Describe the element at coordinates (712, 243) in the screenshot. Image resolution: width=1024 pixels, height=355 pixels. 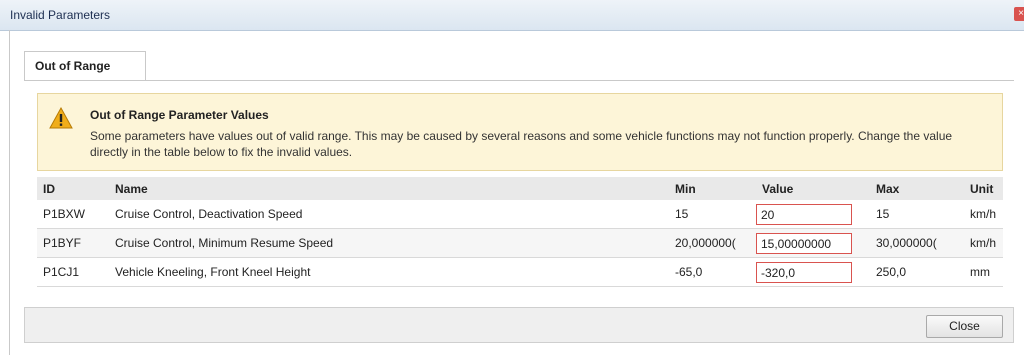
I see `cell-min: 20,000000(` at that location.